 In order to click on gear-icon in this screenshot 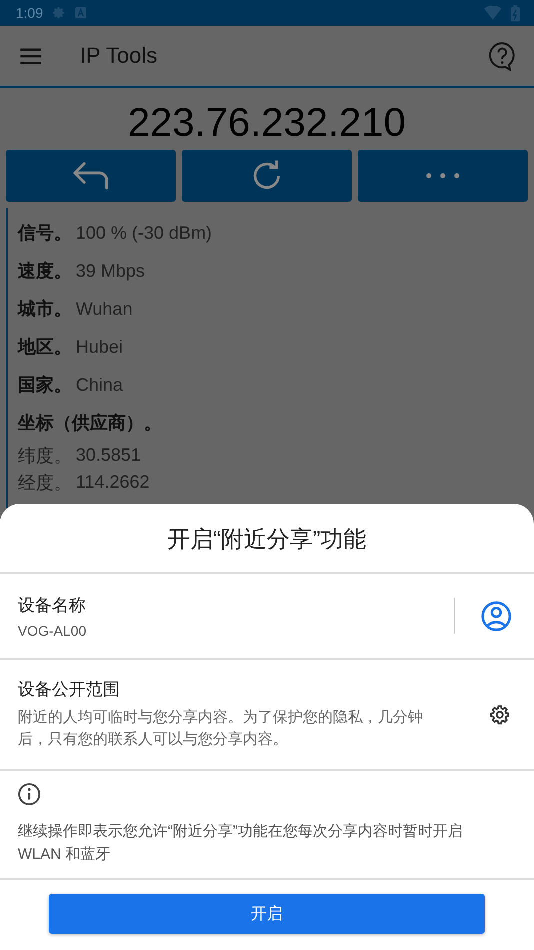, I will do `click(59, 13)`.